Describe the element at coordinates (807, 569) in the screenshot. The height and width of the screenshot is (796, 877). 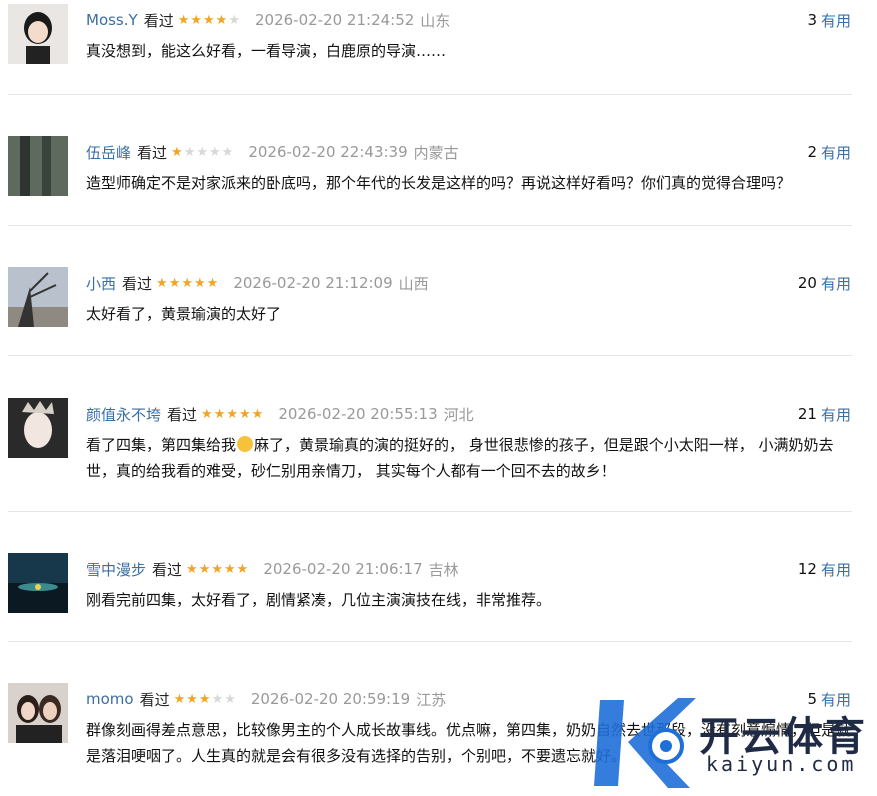
I see `useful-count: 12` at that location.